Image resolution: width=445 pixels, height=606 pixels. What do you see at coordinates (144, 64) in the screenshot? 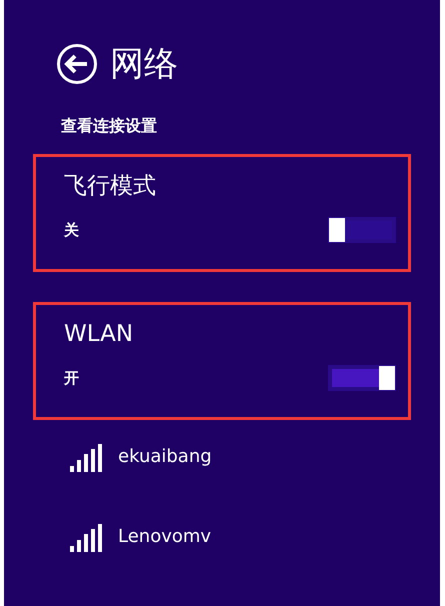
I see `panel-title: 网络` at bounding box center [144, 64].